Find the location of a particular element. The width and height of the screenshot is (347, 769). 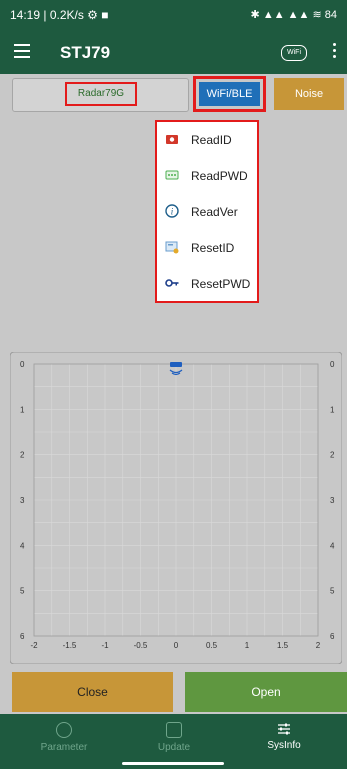

menu-item-resetpwd: ResetPWD is located at coordinates (207, 284).